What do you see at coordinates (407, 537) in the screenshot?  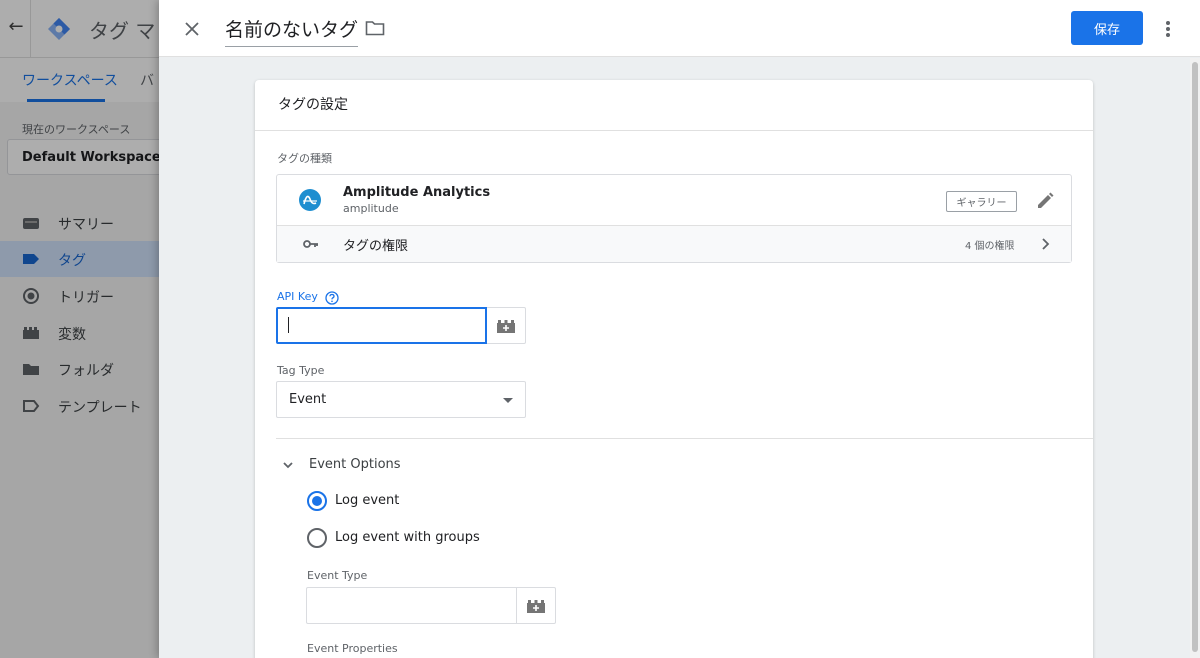 I see `radio-label: Log event with groups` at bounding box center [407, 537].